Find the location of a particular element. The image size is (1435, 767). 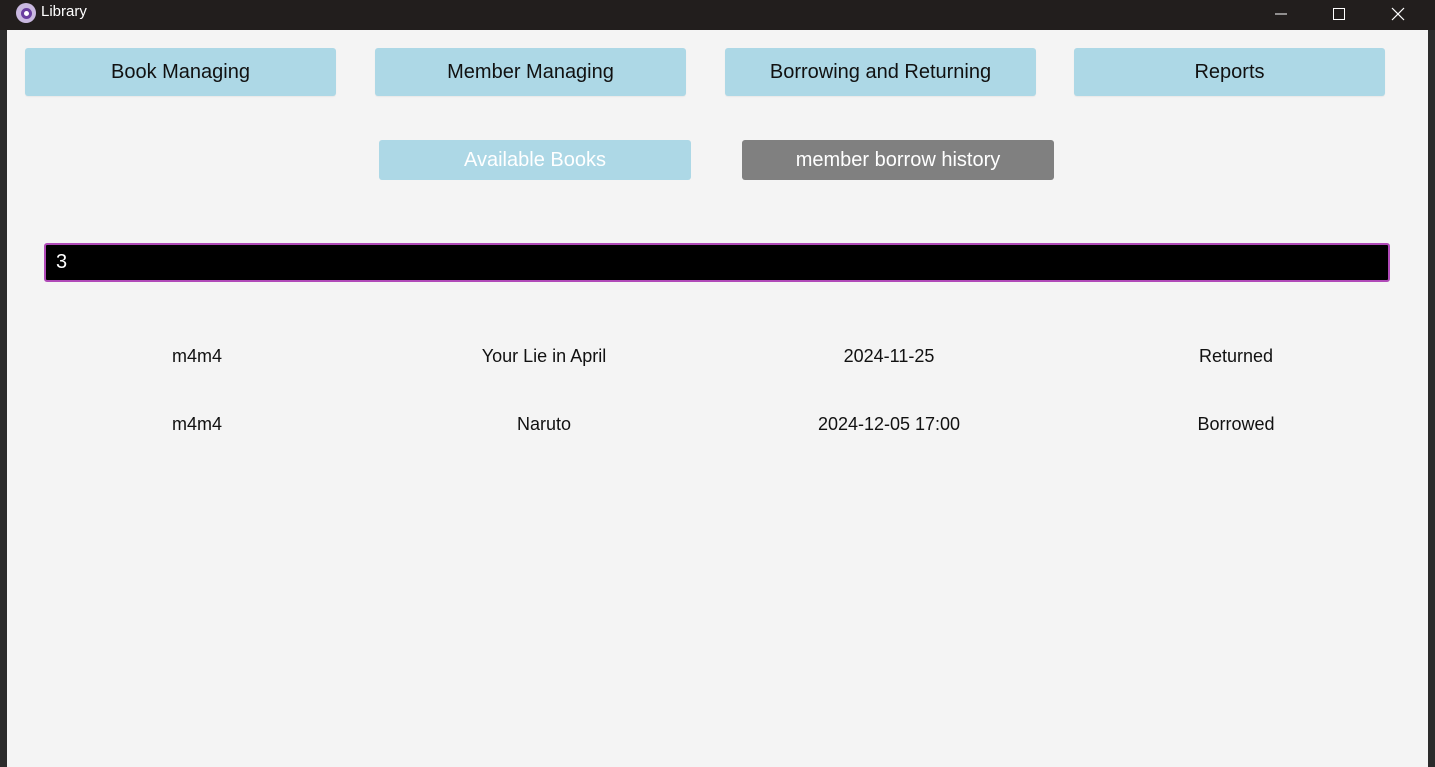

maximize-icon is located at coordinates (1339, 14).